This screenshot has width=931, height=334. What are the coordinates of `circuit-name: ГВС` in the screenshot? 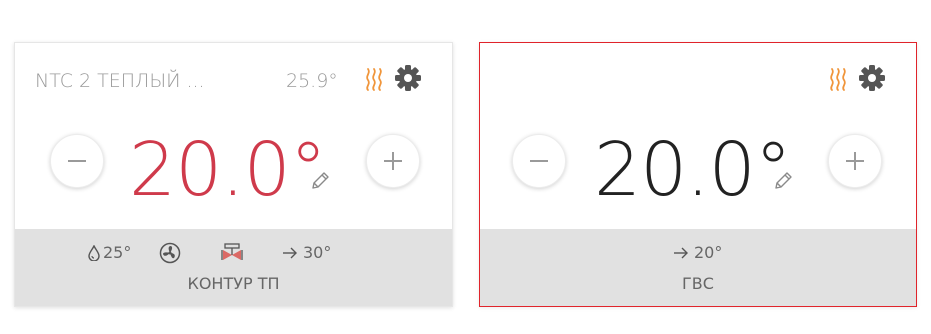 It's located at (698, 283).